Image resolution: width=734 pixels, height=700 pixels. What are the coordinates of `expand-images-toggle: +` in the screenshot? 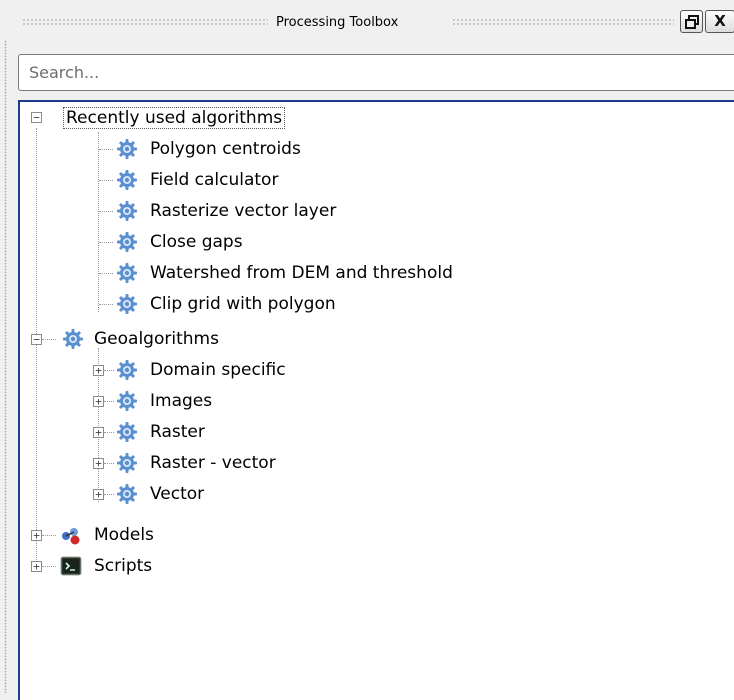 It's located at (98, 401).